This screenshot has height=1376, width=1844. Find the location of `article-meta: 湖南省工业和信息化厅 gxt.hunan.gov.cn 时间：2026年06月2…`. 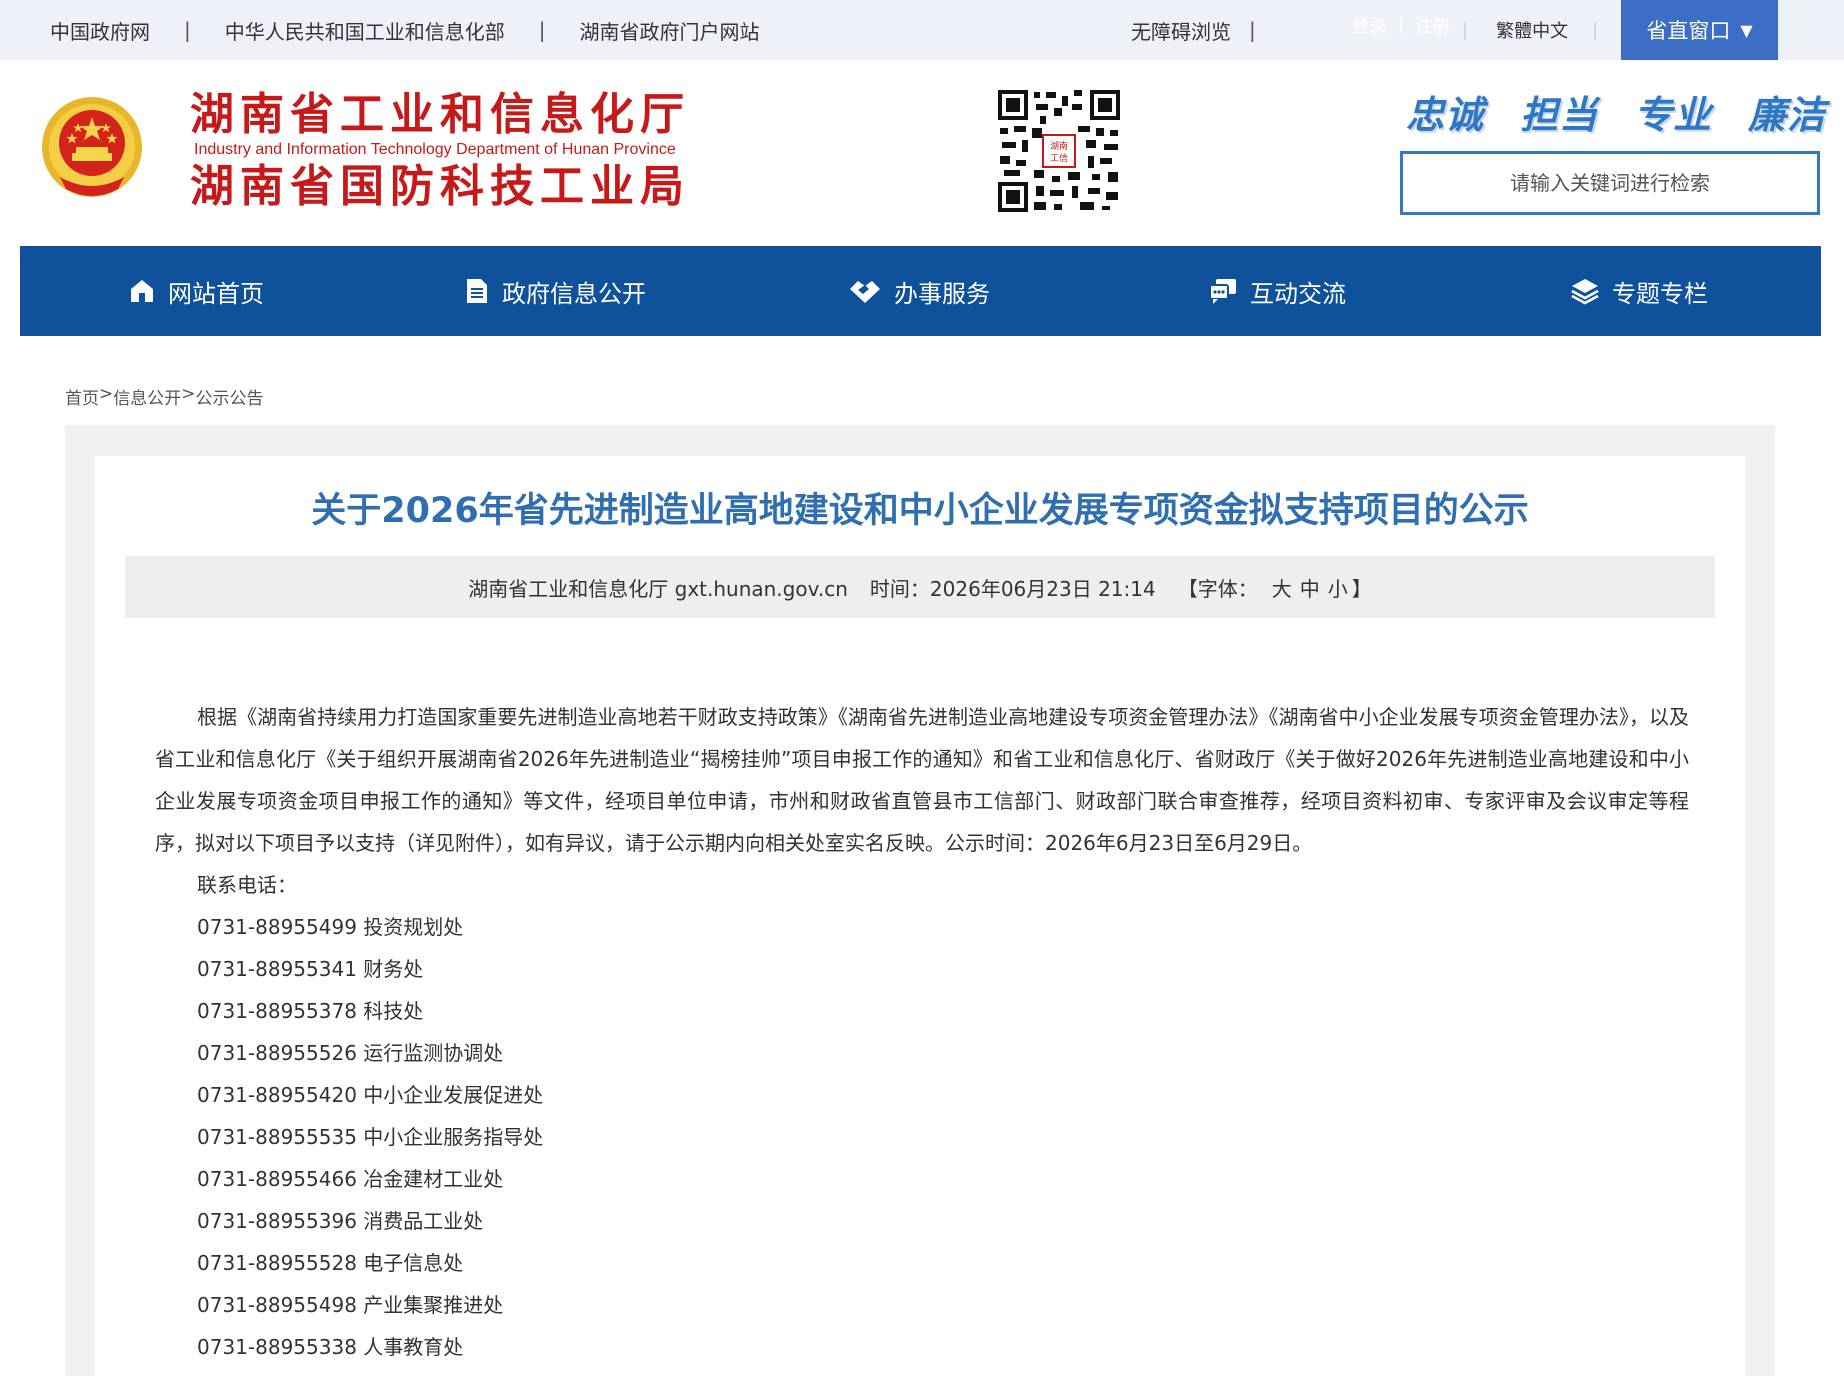

article-meta: 湖南省工业和信息化厅 gxt.hunan.gov.cn 时间：2026年06月2… is located at coordinates (920, 587).